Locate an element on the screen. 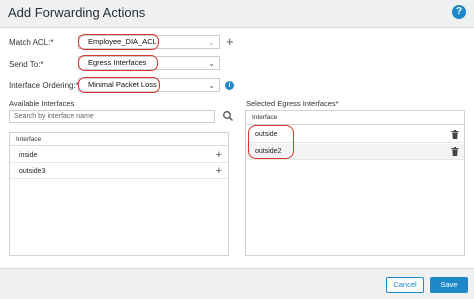  interface-ordering-value: Minimal Packet Loss is located at coordinates (122, 84).